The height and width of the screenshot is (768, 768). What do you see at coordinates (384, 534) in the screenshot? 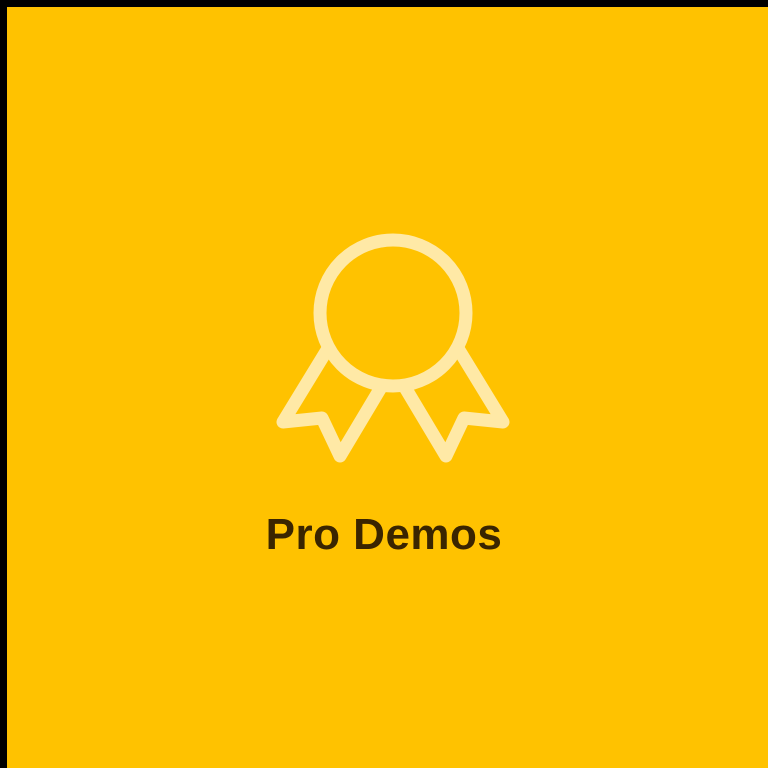
I see `tile-label: Pro Demos` at bounding box center [384, 534].